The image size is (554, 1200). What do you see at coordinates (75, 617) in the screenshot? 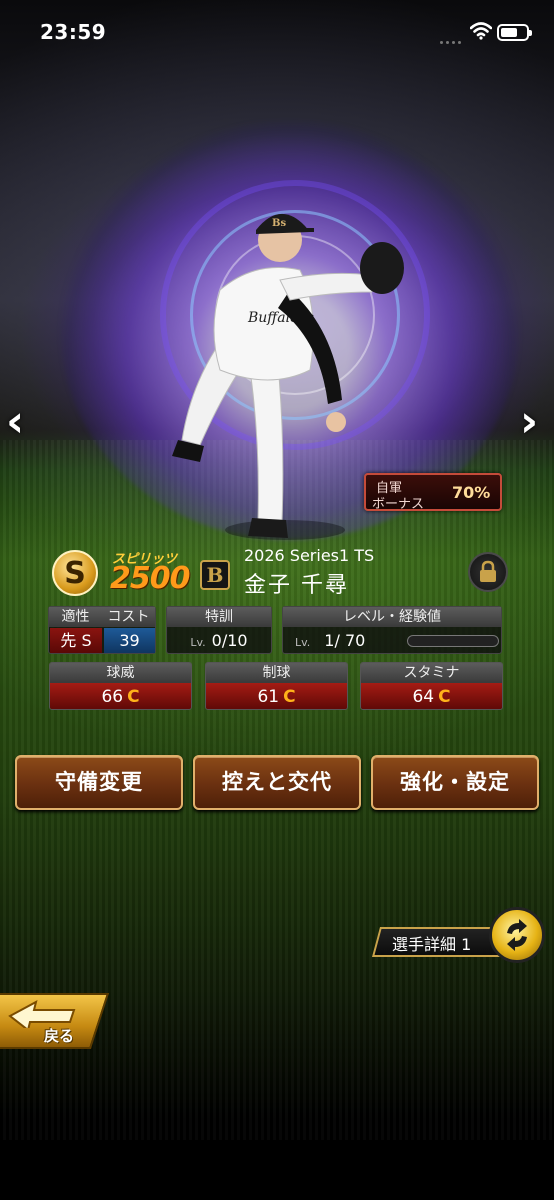
I see `aptitude-header: 適性` at bounding box center [75, 617].